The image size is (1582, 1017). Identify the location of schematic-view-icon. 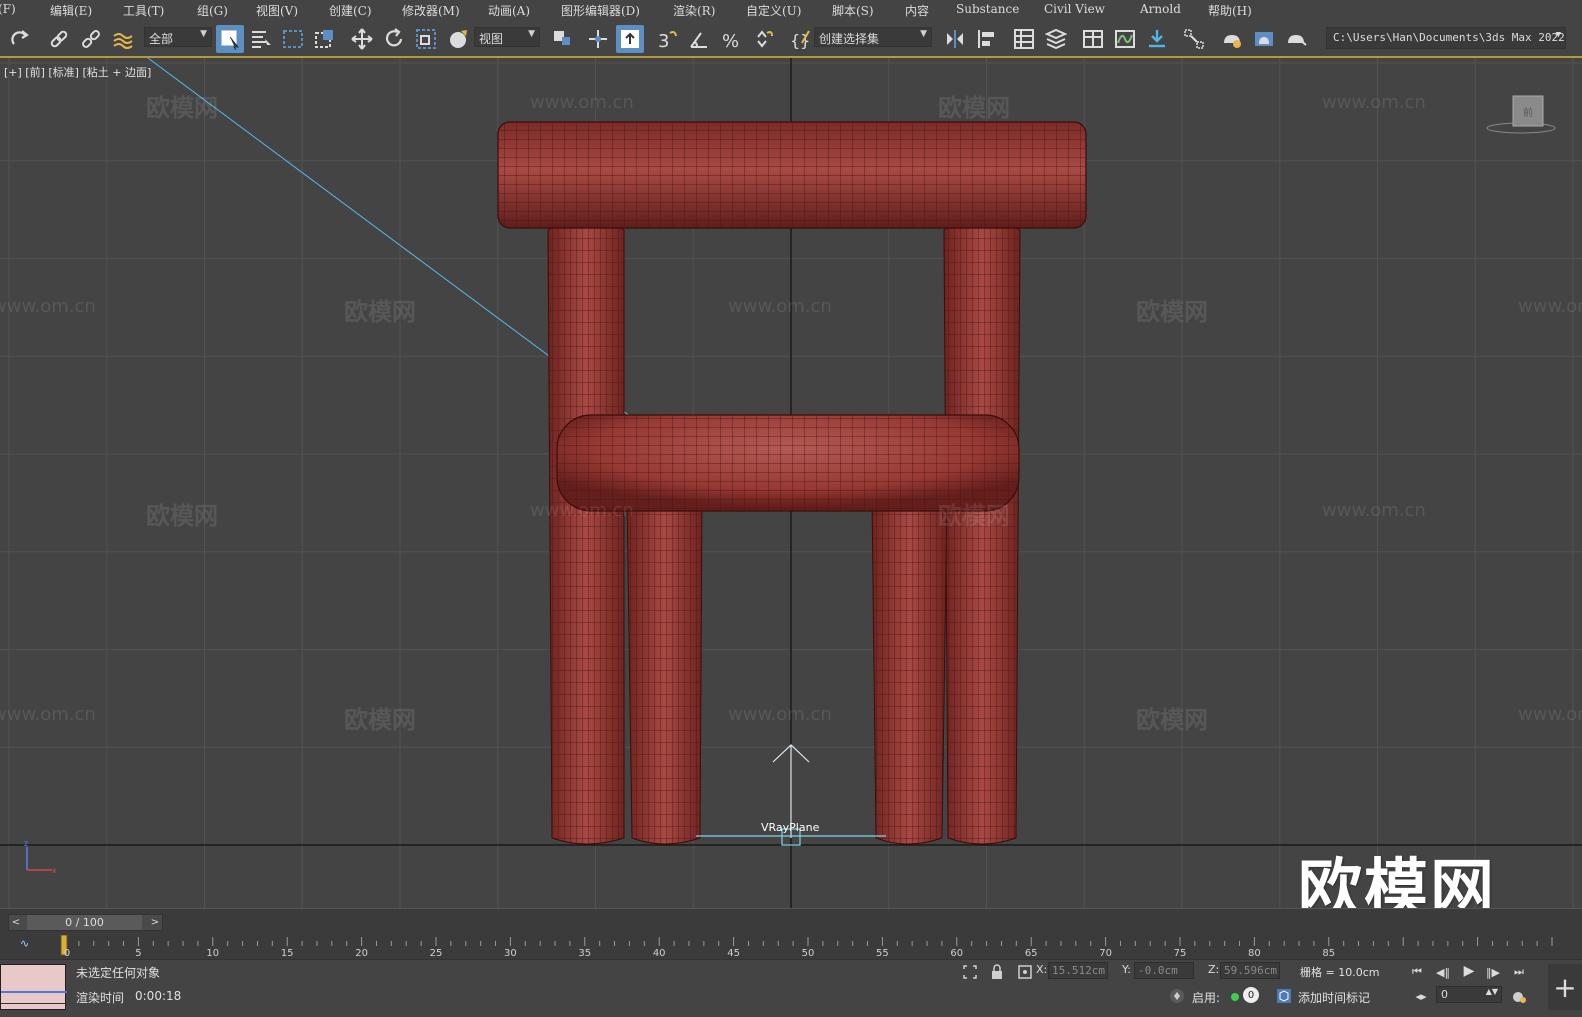
(1157, 39).